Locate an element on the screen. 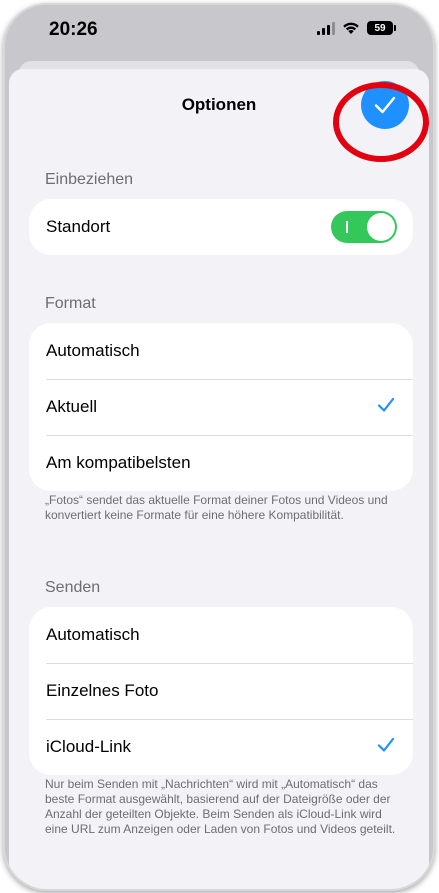  section-header-include: Einbeziehen is located at coordinates (89, 179).